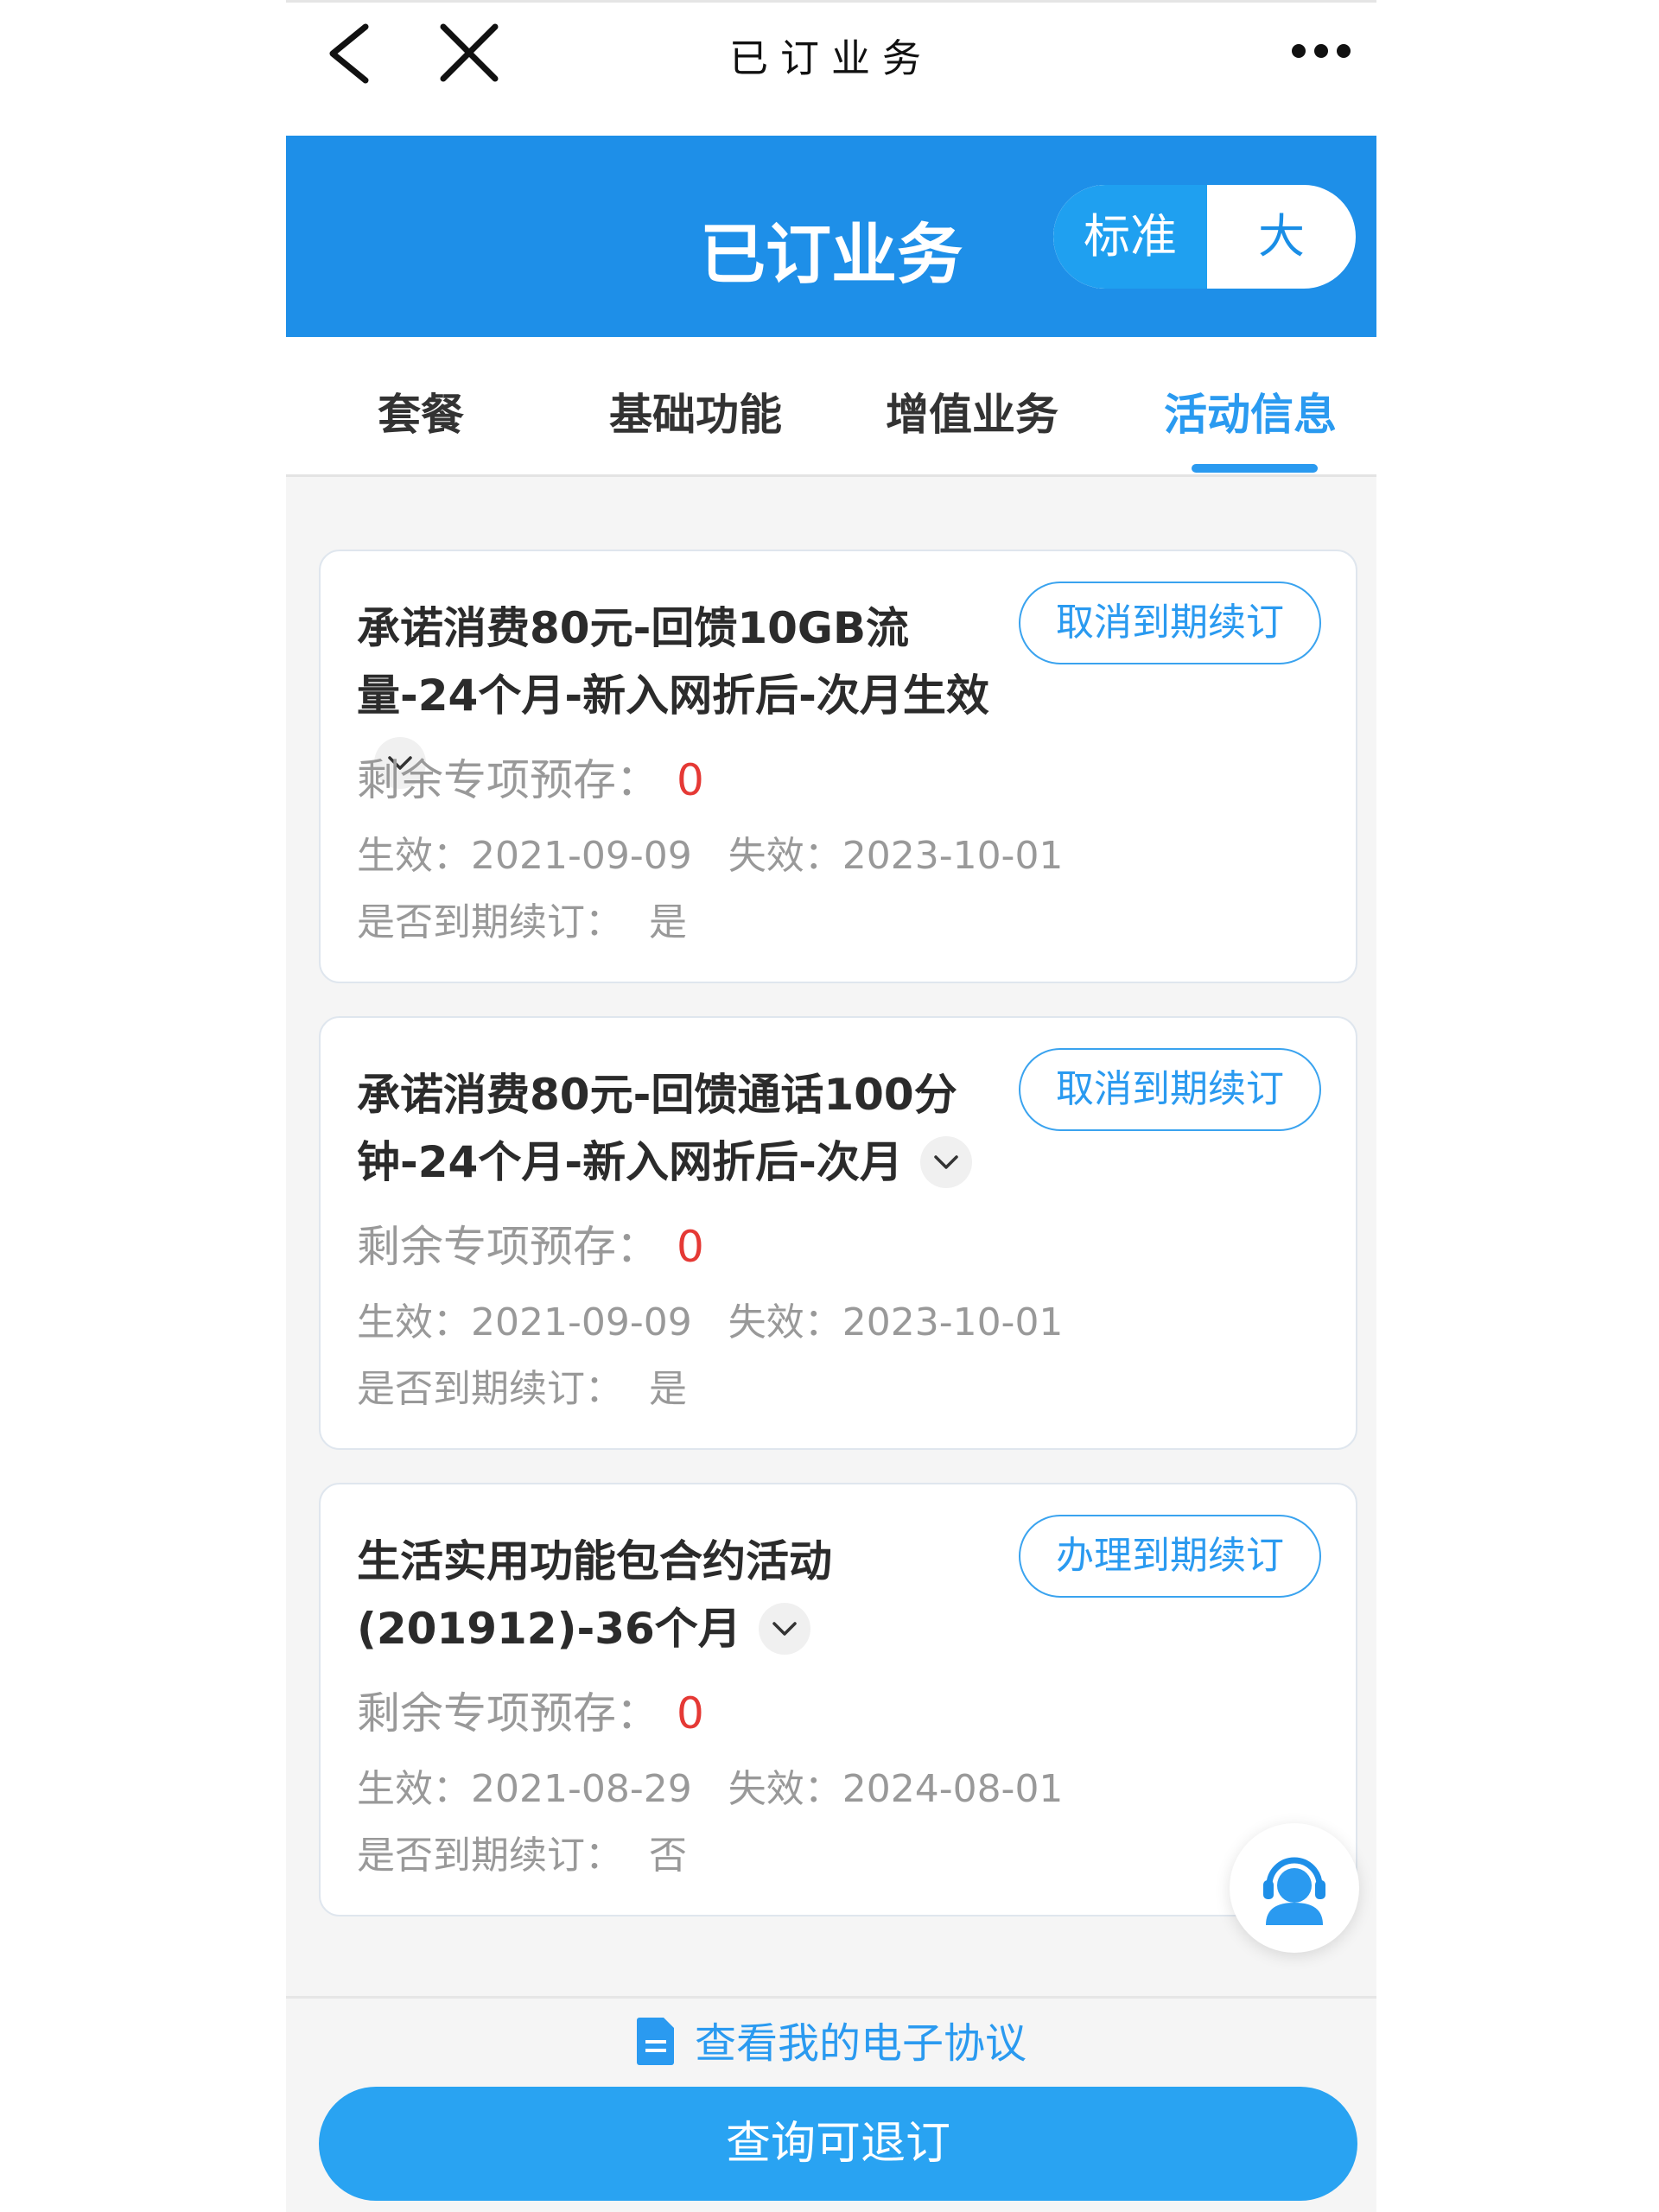 This screenshot has height=2212, width=1659. I want to click on tab-basic-functions: 基础功能, so click(695, 411).